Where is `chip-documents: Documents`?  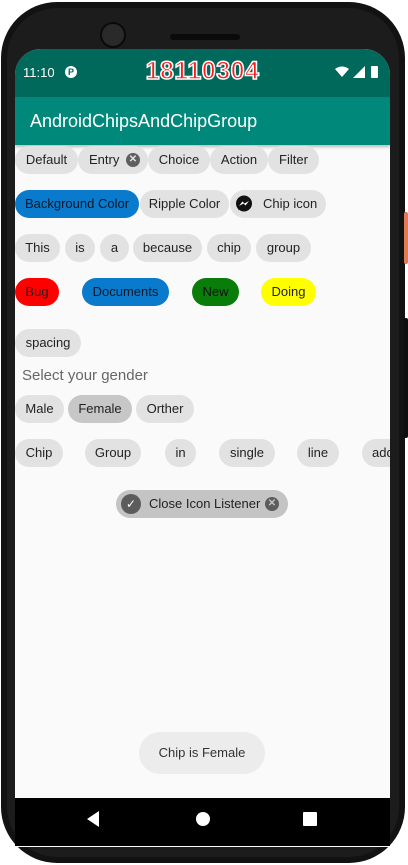 chip-documents: Documents is located at coordinates (125, 292).